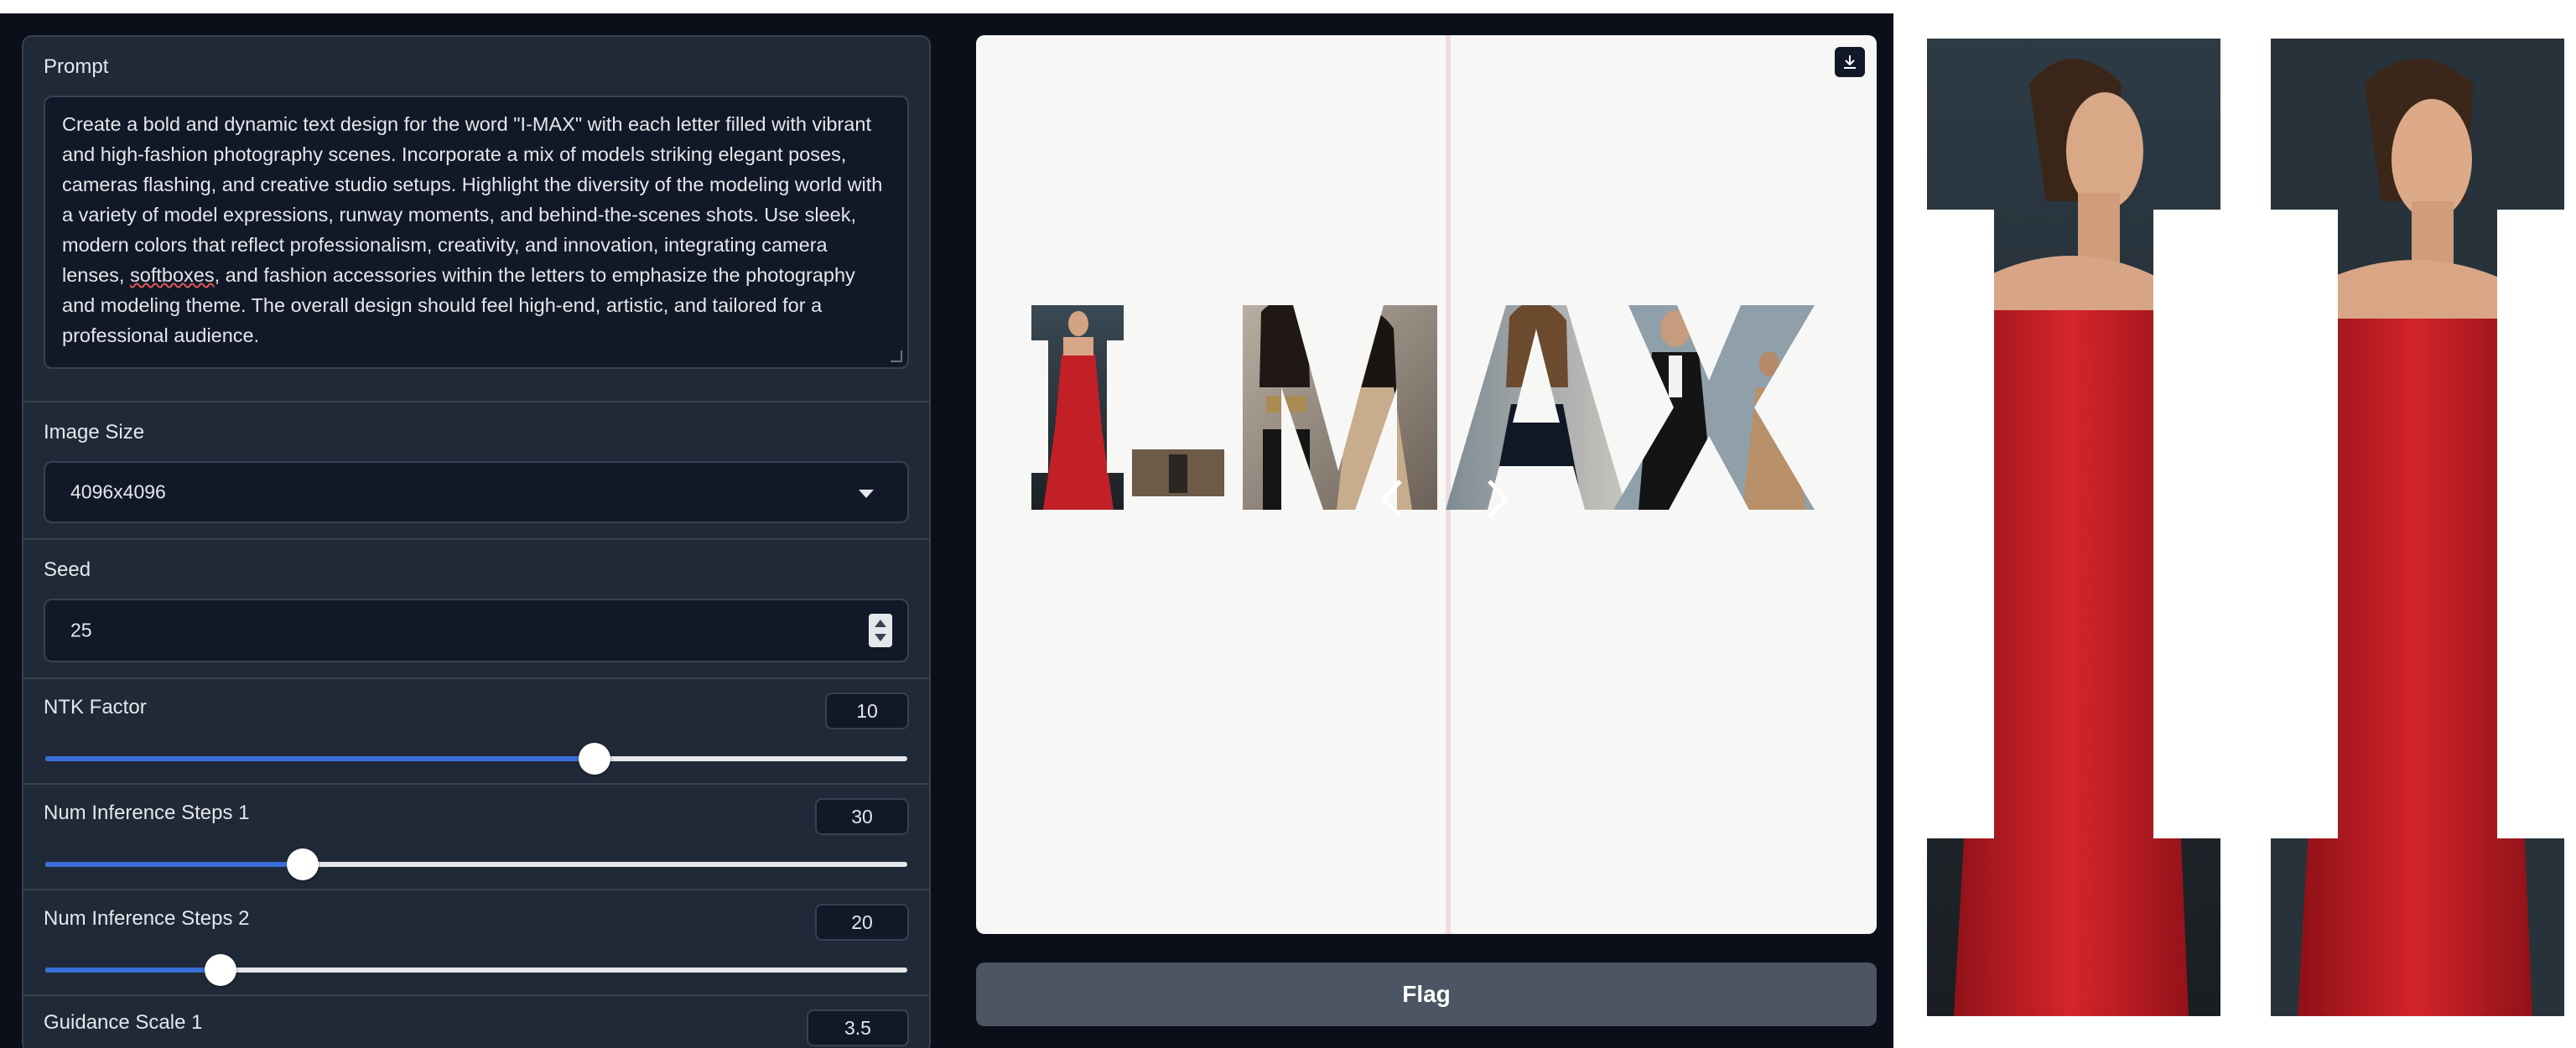 The height and width of the screenshot is (1048, 2576). Describe the element at coordinates (862, 922) in the screenshot. I see `steps2-number: 20` at that location.